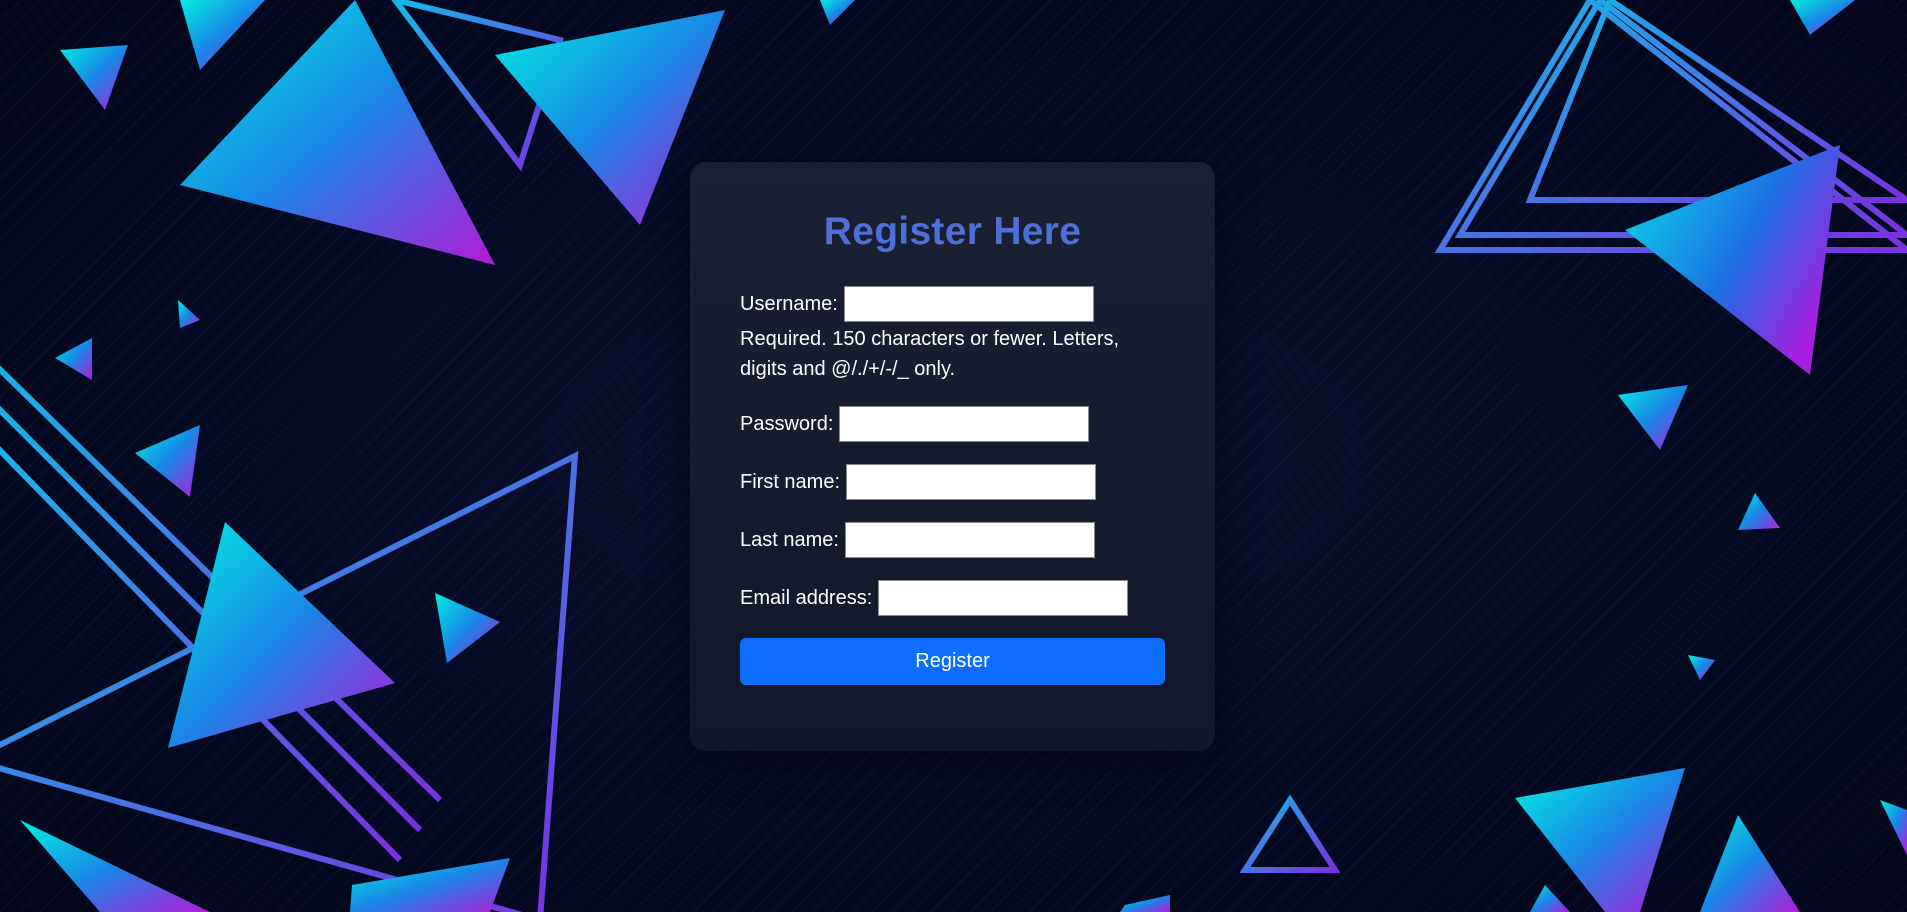  I want to click on username-label: Username:, so click(789, 304).